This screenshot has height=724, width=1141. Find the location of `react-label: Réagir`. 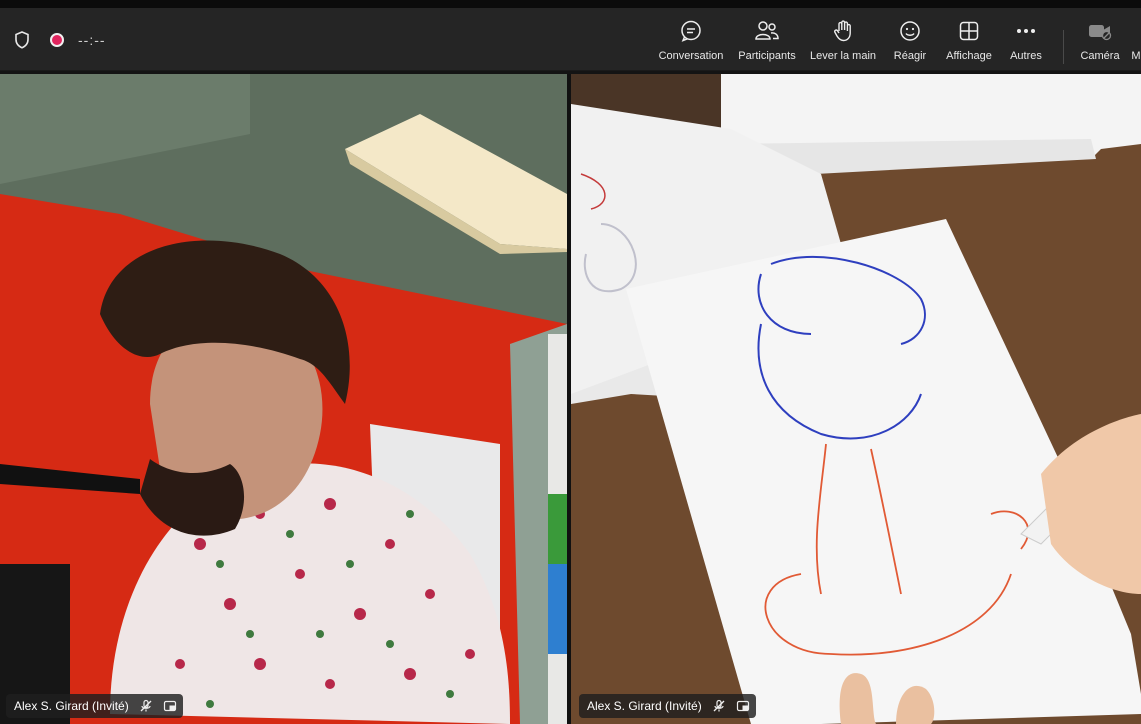

react-label: Réagir is located at coordinates (910, 56).